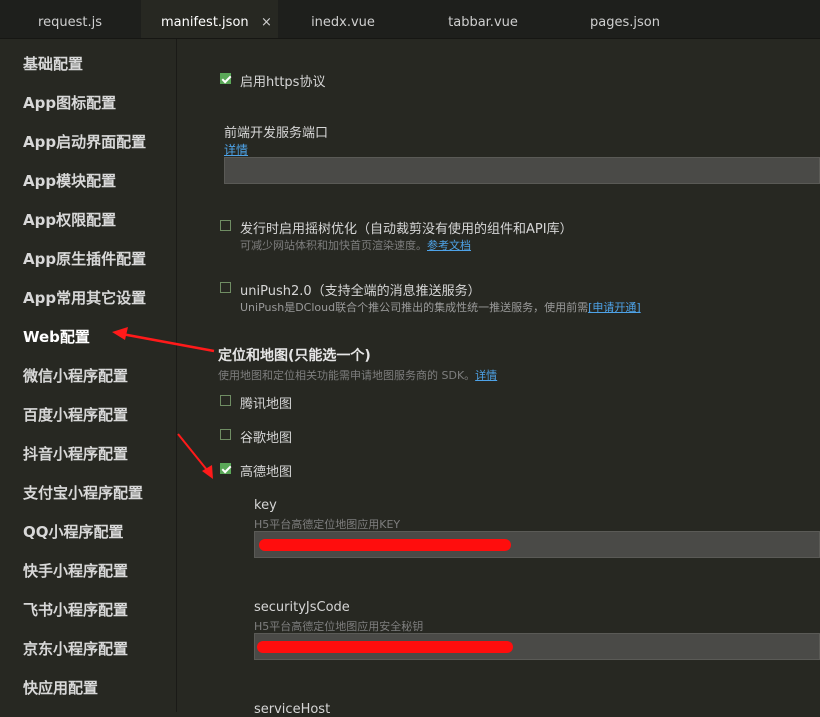 Image resolution: width=820 pixels, height=717 pixels. Describe the element at coordinates (195, 456) in the screenshot. I see `arrow-to-amap` at that location.